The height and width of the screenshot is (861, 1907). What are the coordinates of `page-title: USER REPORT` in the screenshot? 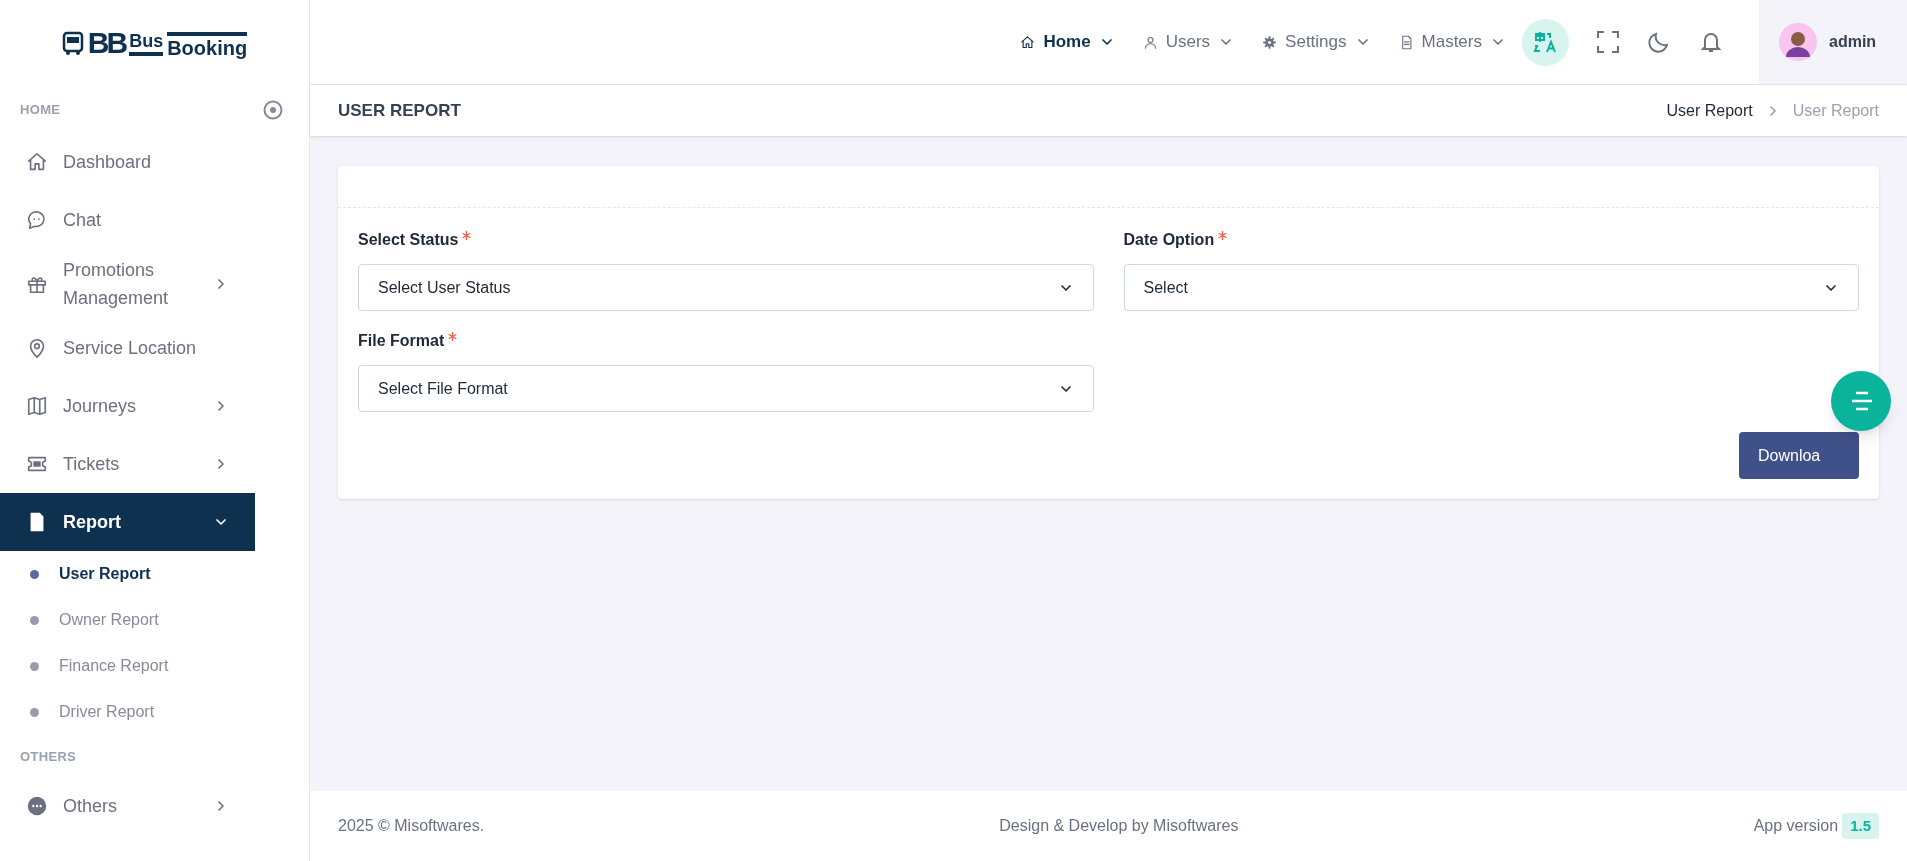 It's located at (399, 110).